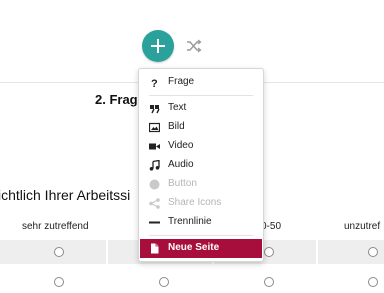 The width and height of the screenshot is (384, 293). What do you see at coordinates (154, 146) in the screenshot?
I see `video-camera-icon` at bounding box center [154, 146].